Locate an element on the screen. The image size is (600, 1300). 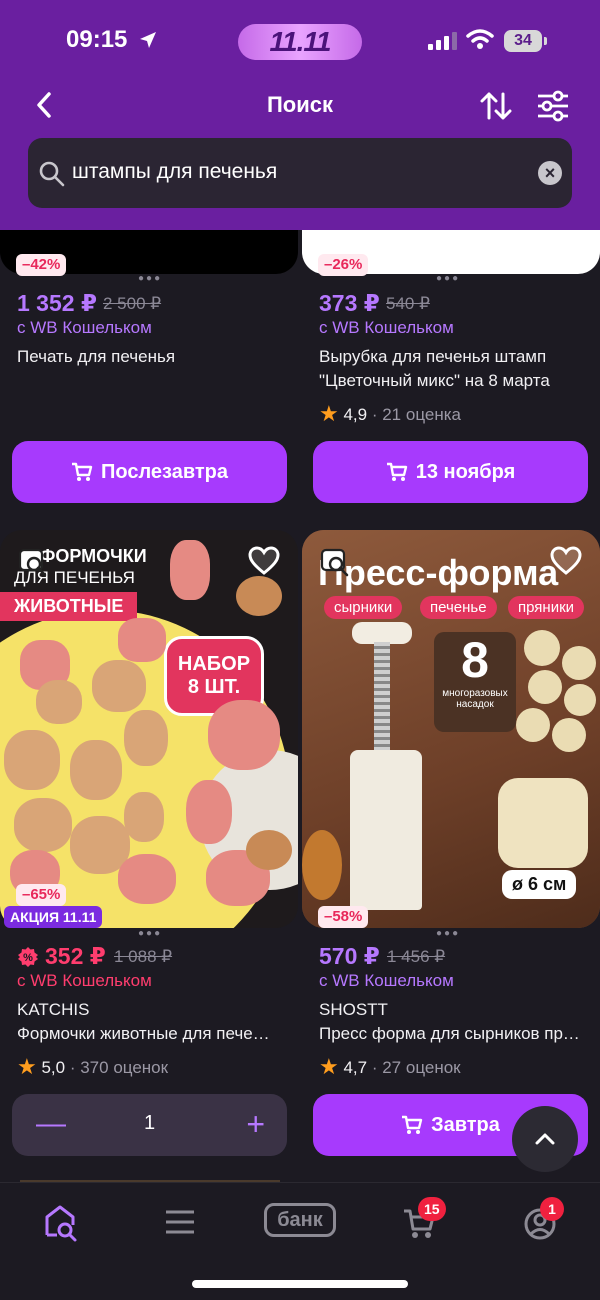
image-tag: печенье is located at coordinates (458, 607).